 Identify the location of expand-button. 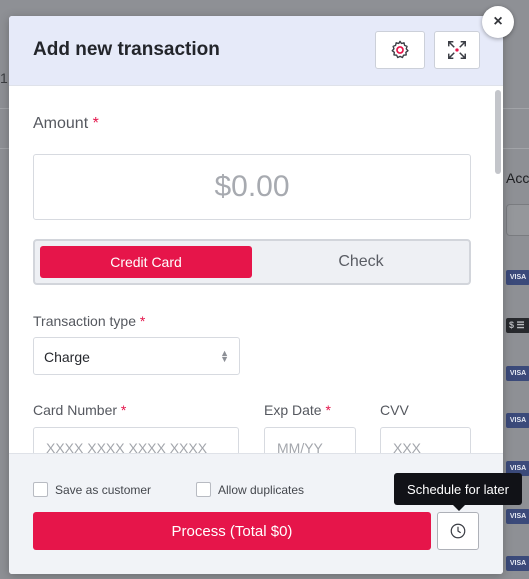
(457, 50).